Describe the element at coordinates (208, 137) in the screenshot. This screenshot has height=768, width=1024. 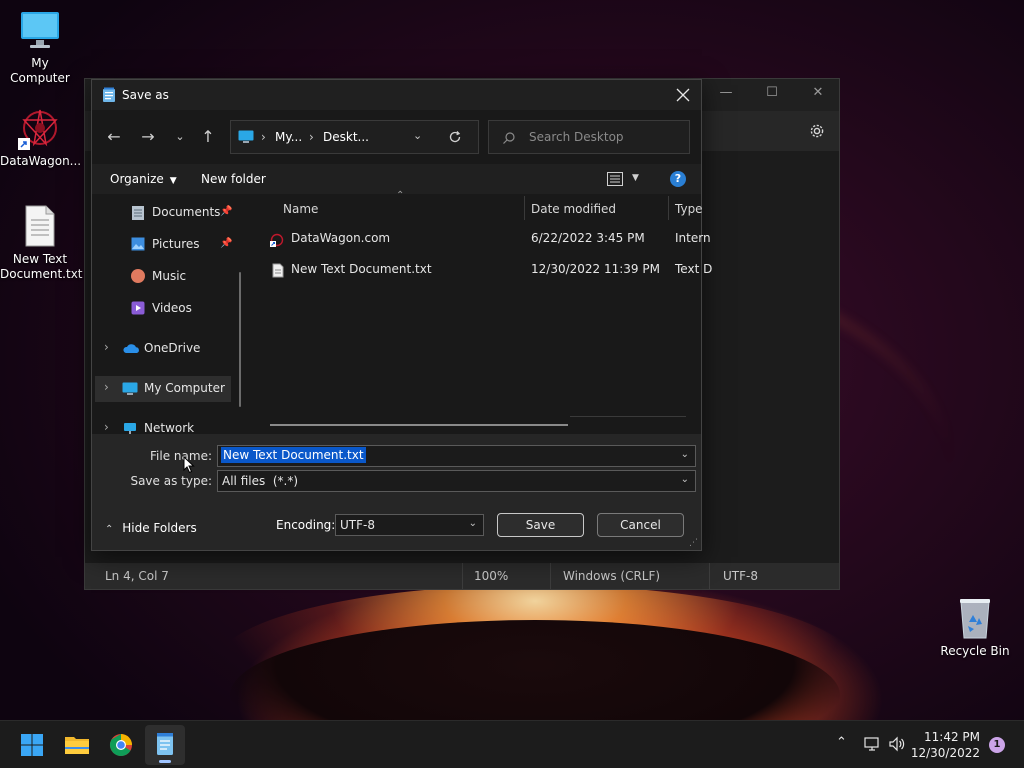
I see `up-arrow-icon: ↑` at that location.